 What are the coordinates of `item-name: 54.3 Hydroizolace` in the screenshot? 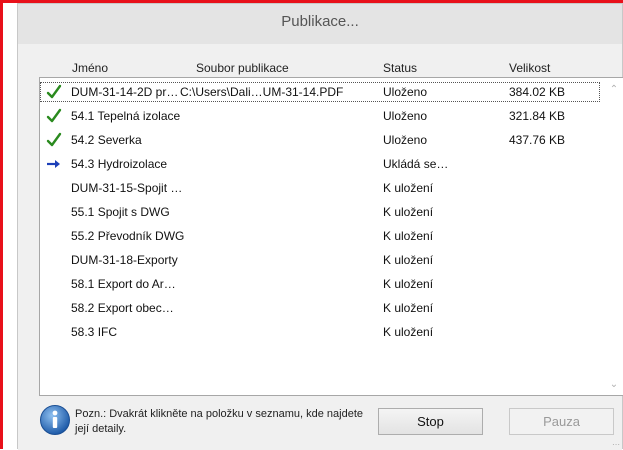 It's located at (119, 164).